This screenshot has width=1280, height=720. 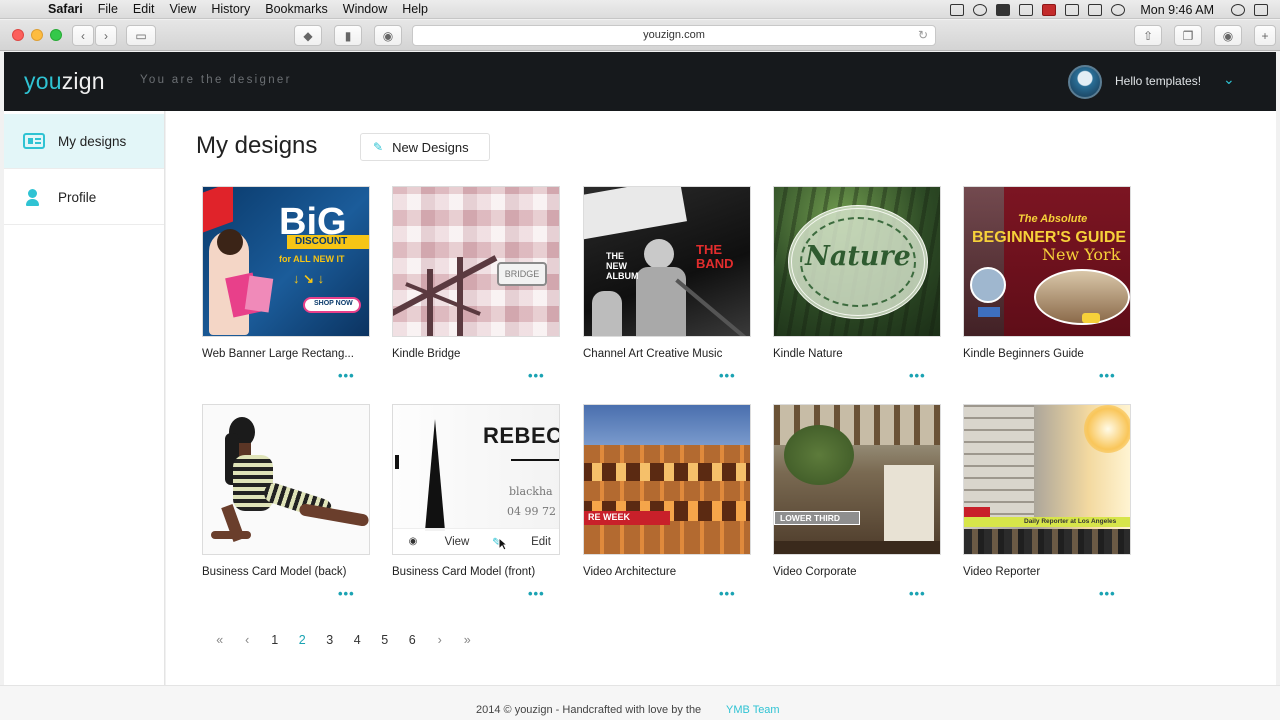 I want to click on design-thumbnail: Nature, so click(x=857, y=261).